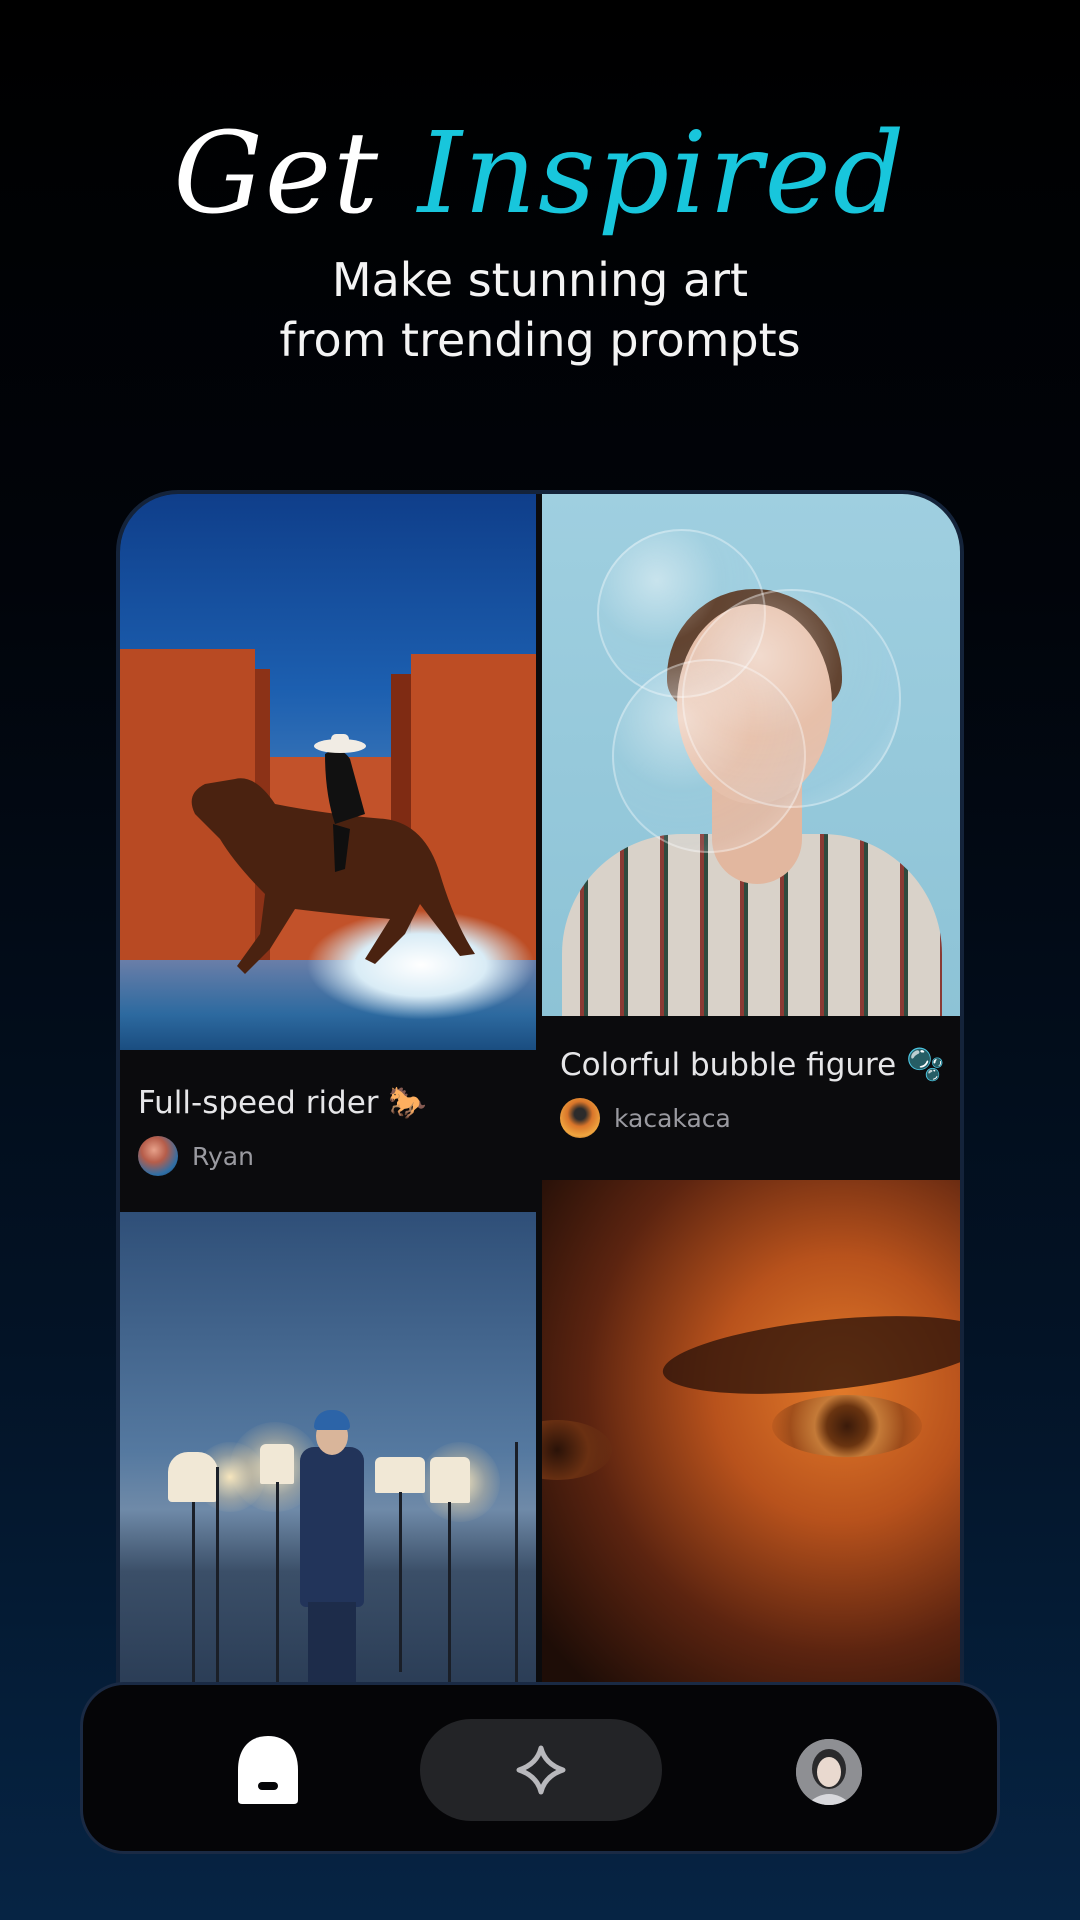 Image resolution: width=1080 pixels, height=1920 pixels. Describe the element at coordinates (540, 310) in the screenshot. I see `subtitle: Make stunning art from trending prompts` at that location.